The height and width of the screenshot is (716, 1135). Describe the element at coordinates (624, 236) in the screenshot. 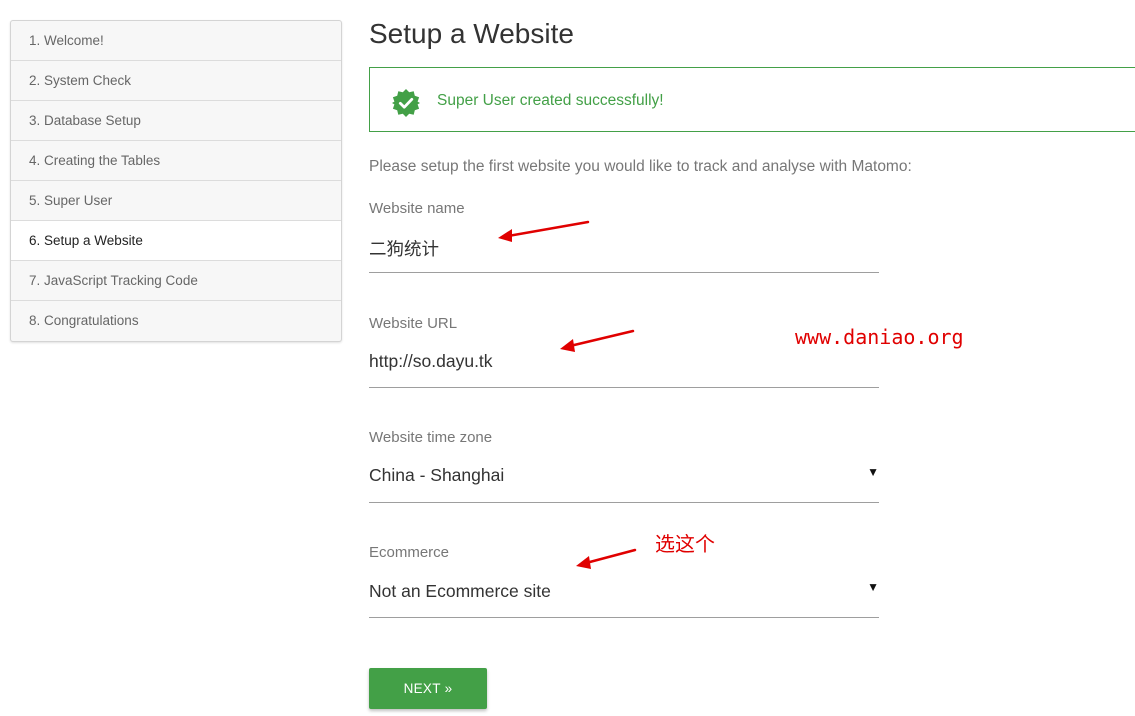

I see `website-name-field: Website name 二狗统计` at that location.